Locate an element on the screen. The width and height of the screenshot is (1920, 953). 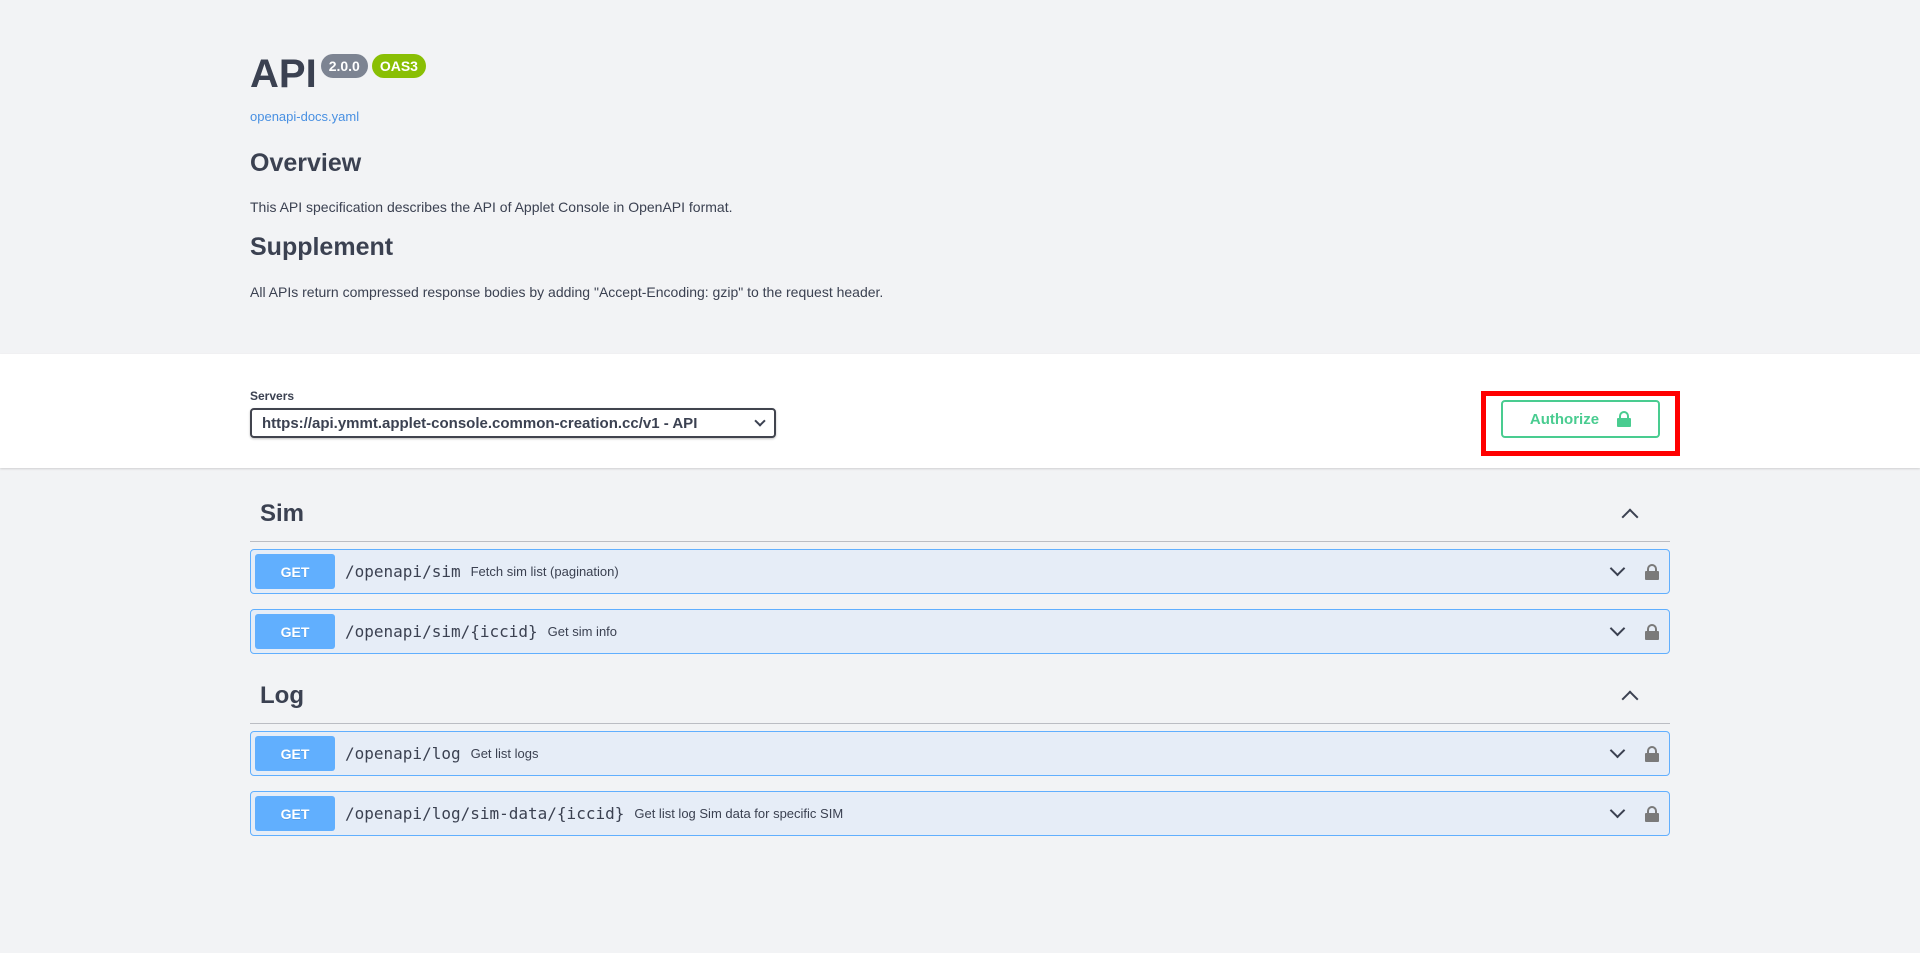
operation-path: /openapi/log/sim-data/{iccid} is located at coordinates (485, 813).